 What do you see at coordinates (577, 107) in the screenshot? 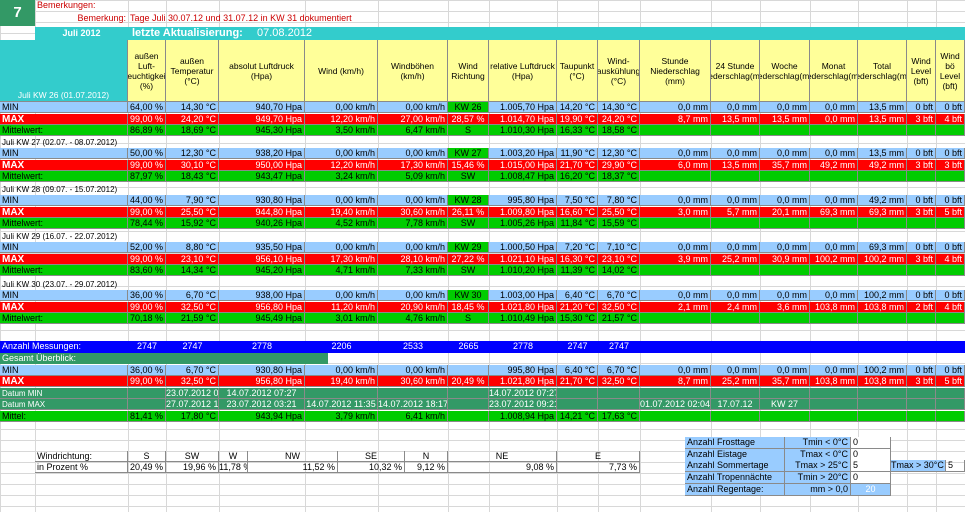
I see `cell-min-7: 14,20 °C` at bounding box center [577, 107].